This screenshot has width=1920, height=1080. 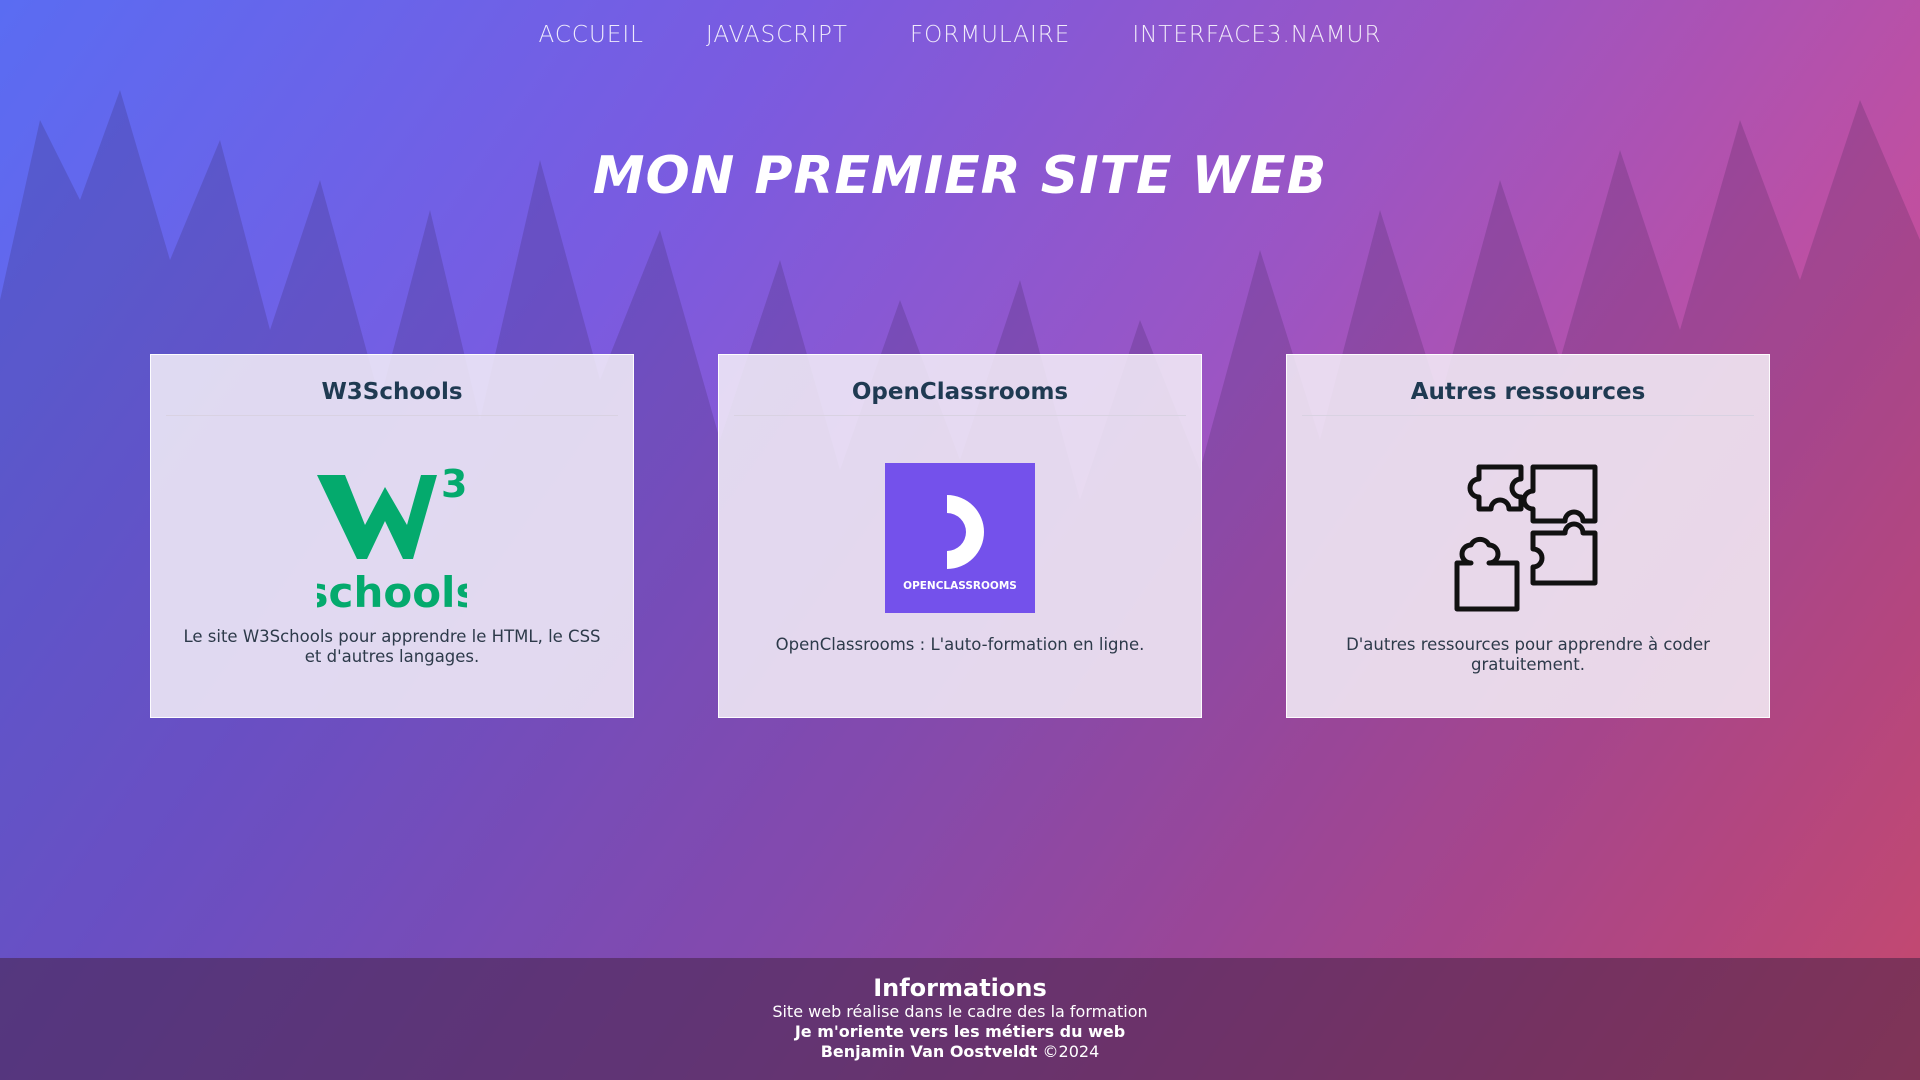 I want to click on footer-copyright: ©2024, so click(x=1071, y=1051).